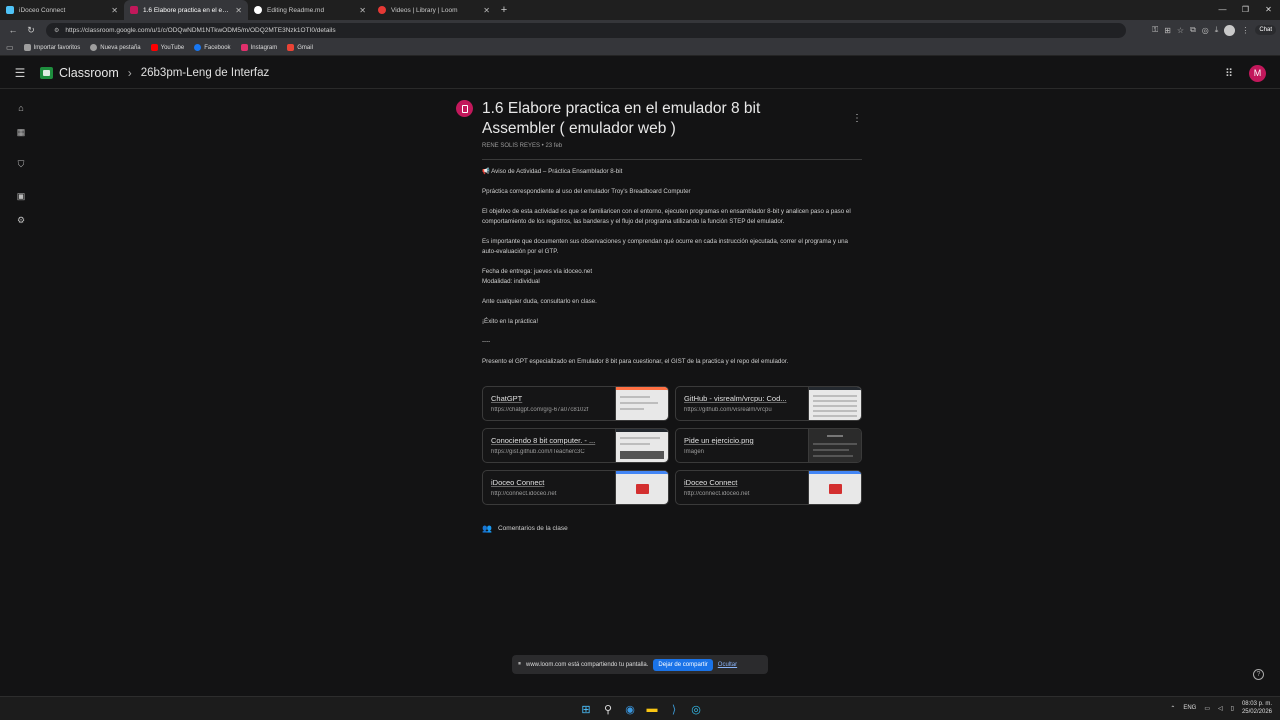  I want to click on folder-icon, so click(27, 47).